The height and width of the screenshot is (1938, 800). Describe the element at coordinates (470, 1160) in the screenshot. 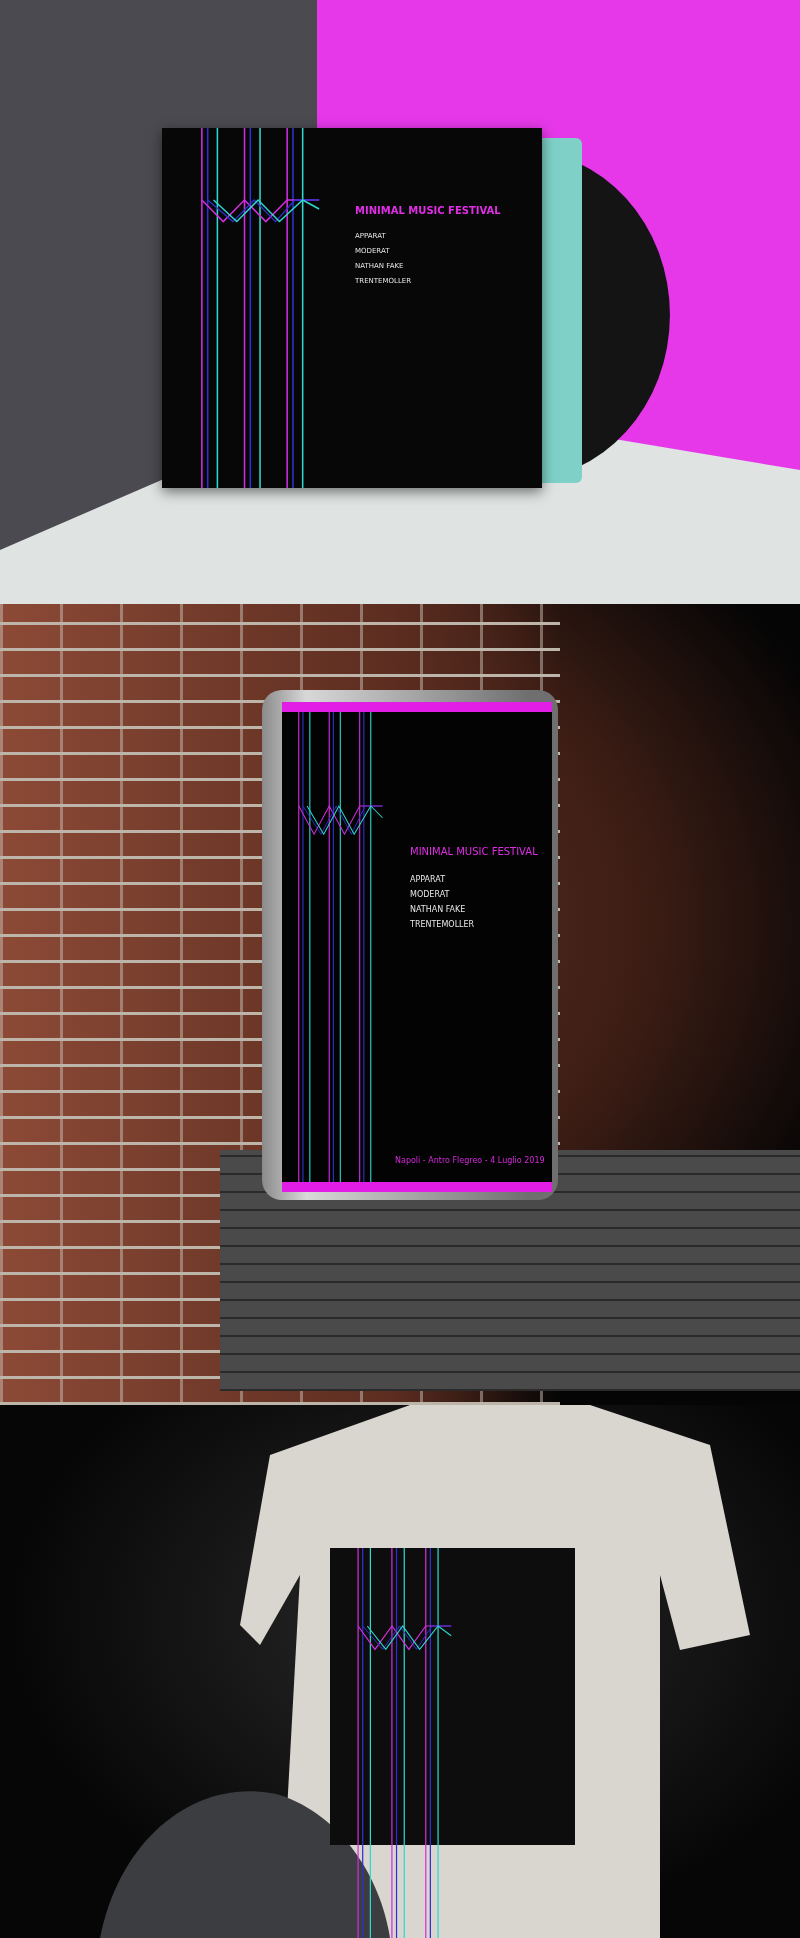

I see `event-details: Napoli - Antro Flegreo - 4 Luglio 2019` at that location.